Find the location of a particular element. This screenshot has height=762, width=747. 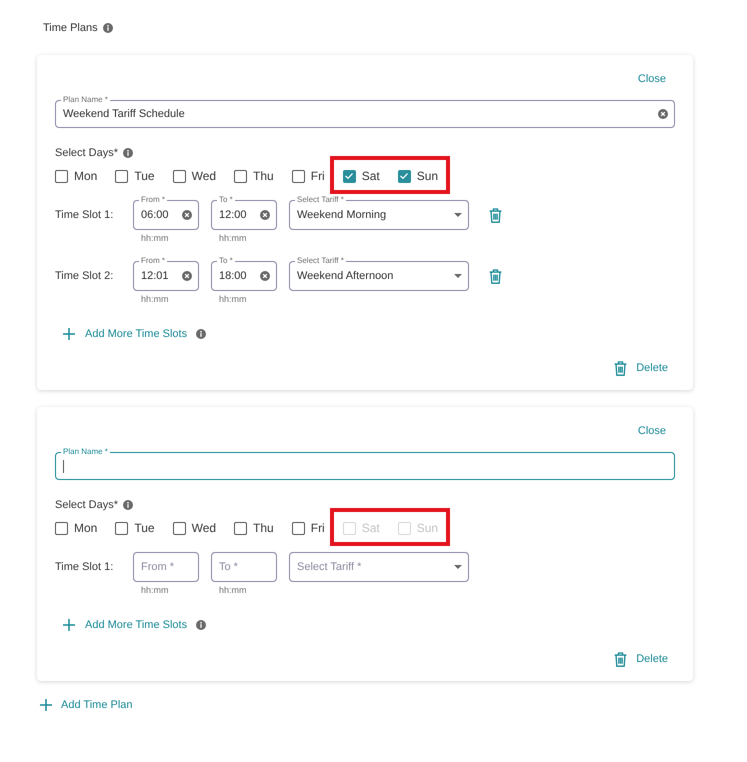

add-time-plan-button: Add Time Plan is located at coordinates (86, 705).